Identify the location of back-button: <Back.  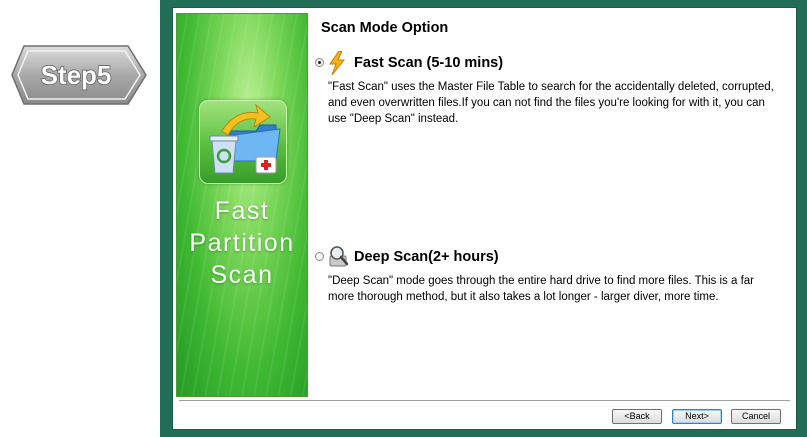
(637, 416).